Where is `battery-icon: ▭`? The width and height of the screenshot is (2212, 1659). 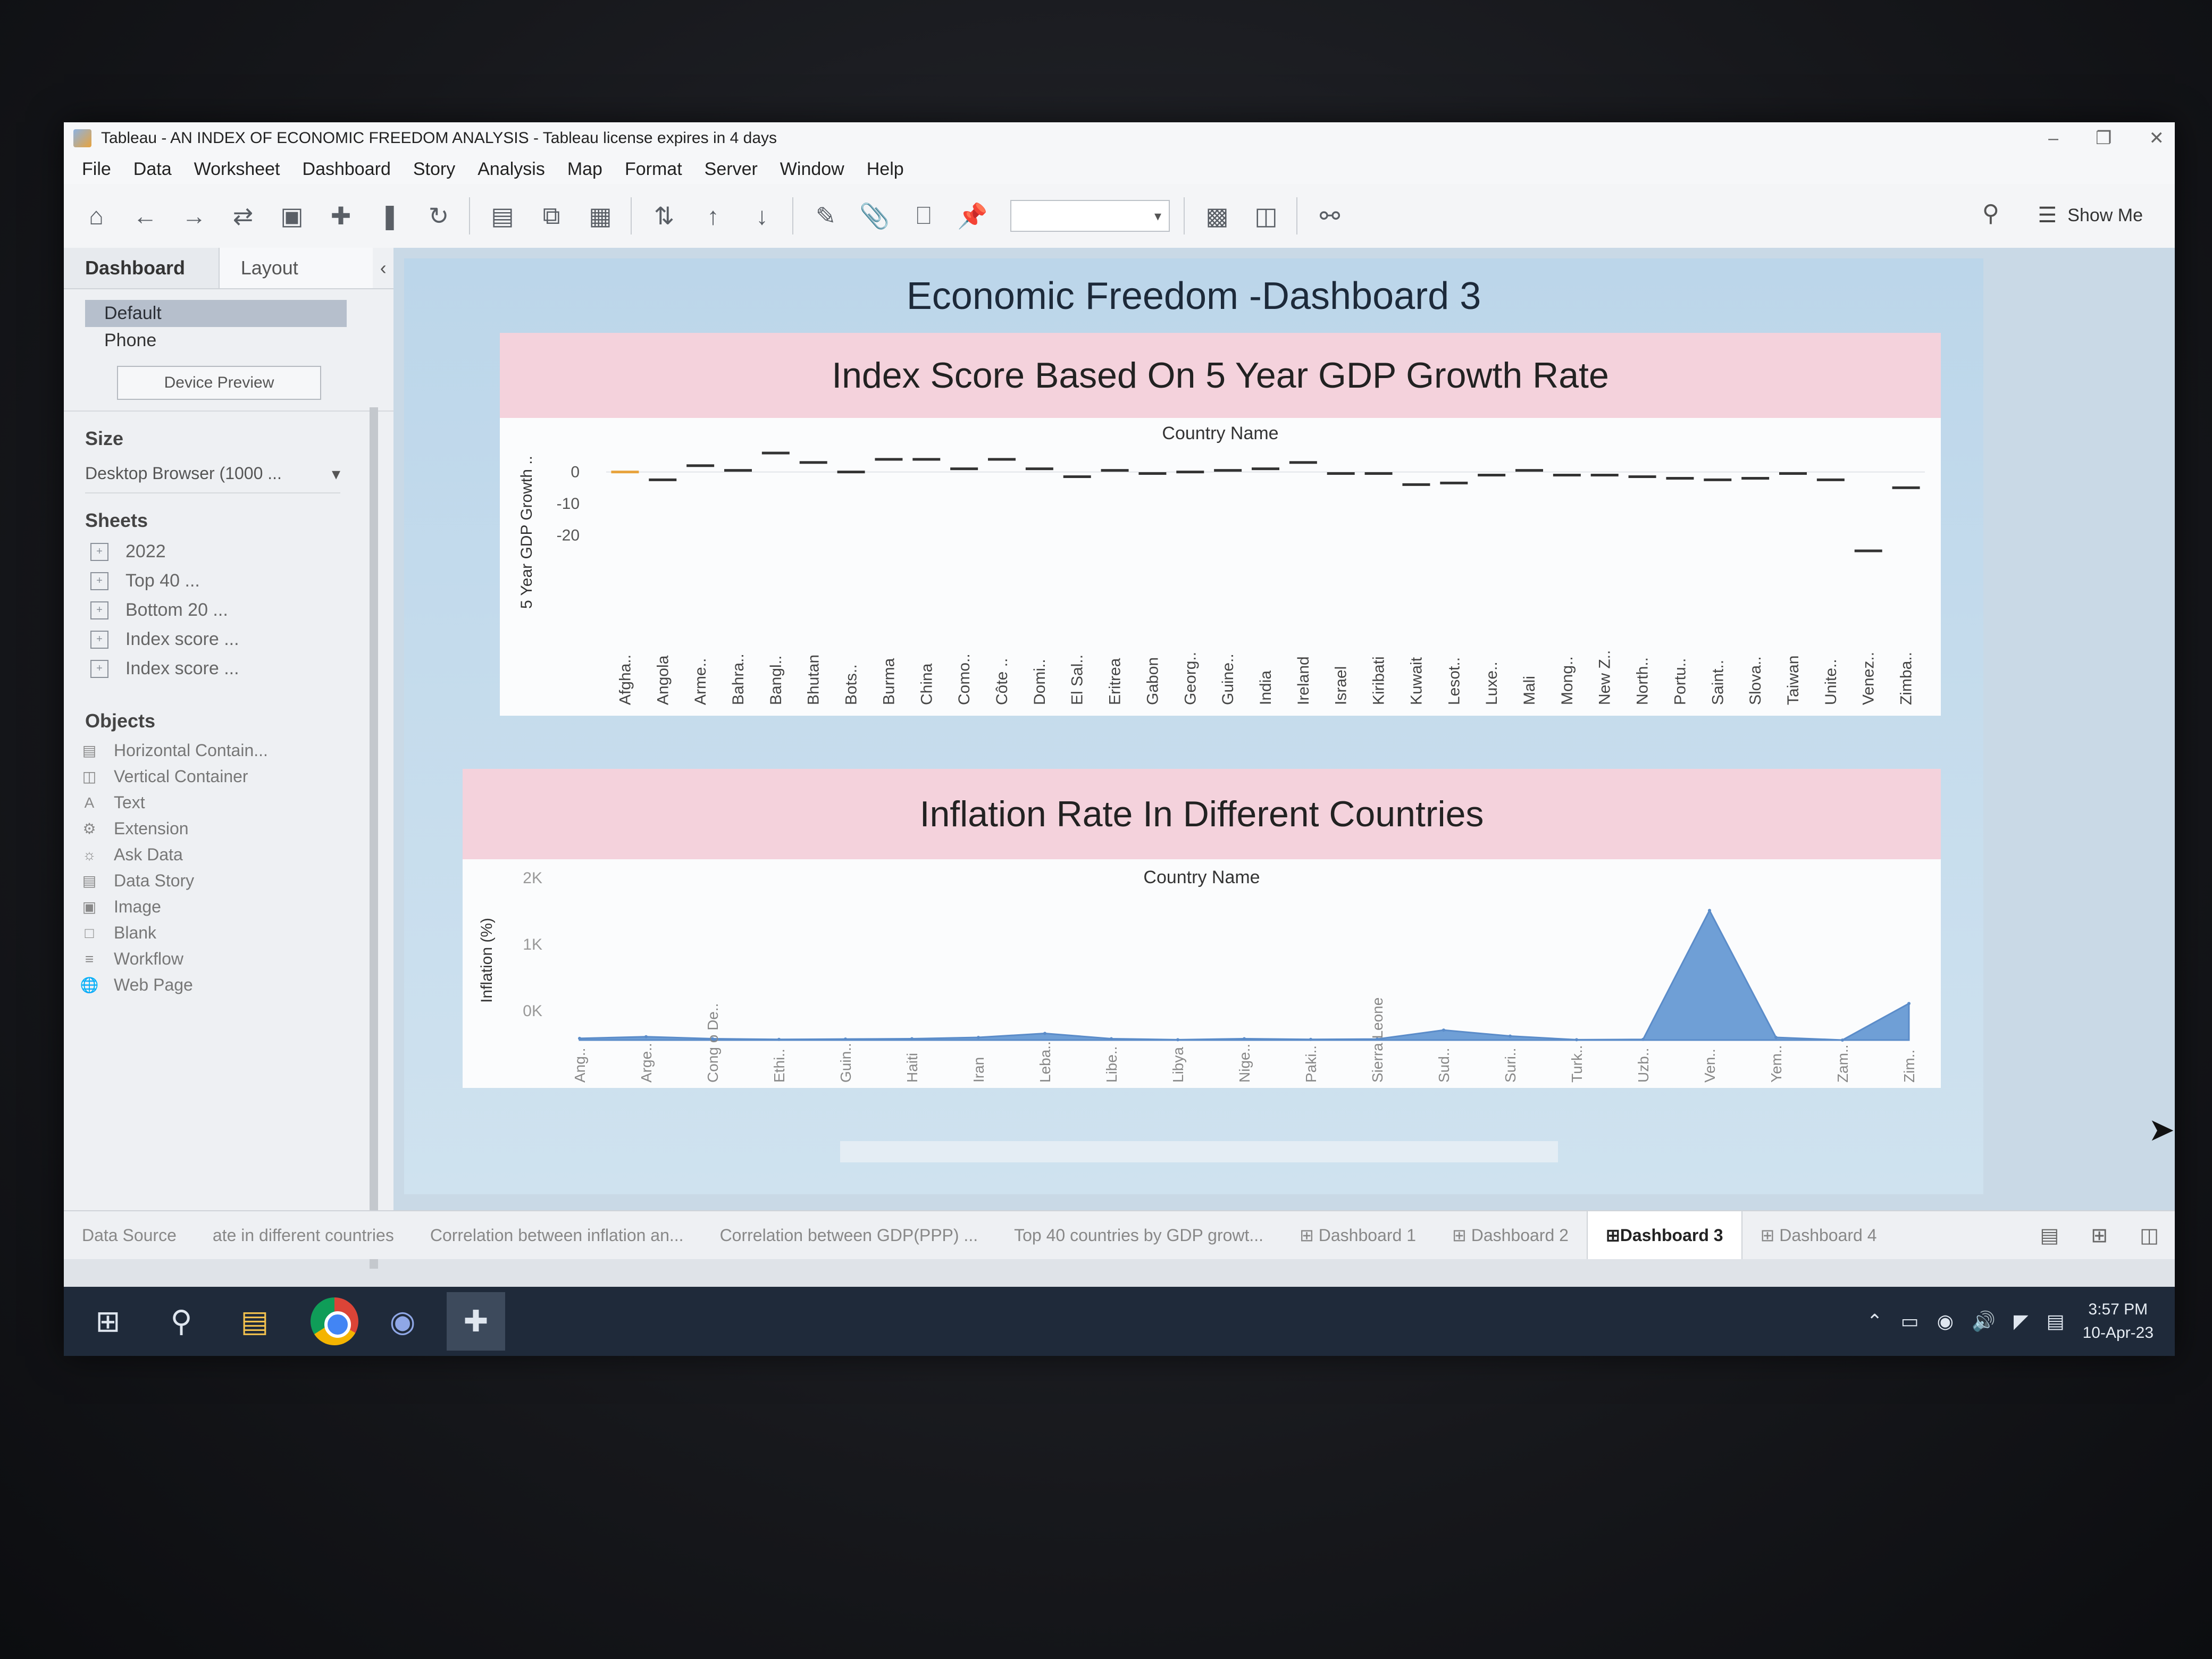
battery-icon: ▭ is located at coordinates (1910, 1321).